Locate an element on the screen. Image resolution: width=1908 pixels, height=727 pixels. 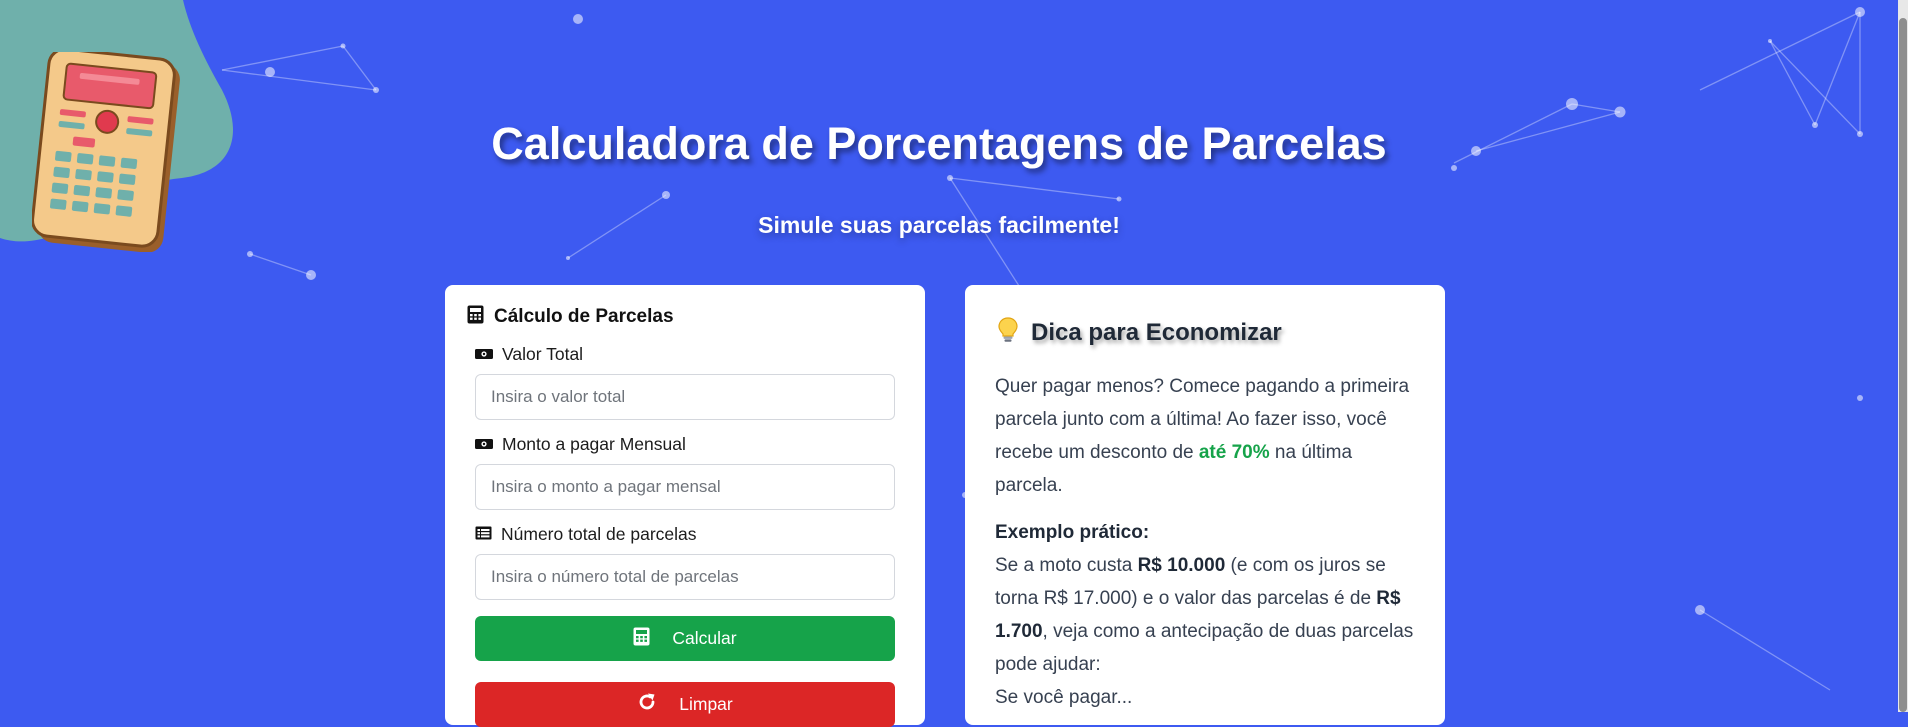
tip-card-header: Dica para Economizar is located at coordinates (1139, 332).